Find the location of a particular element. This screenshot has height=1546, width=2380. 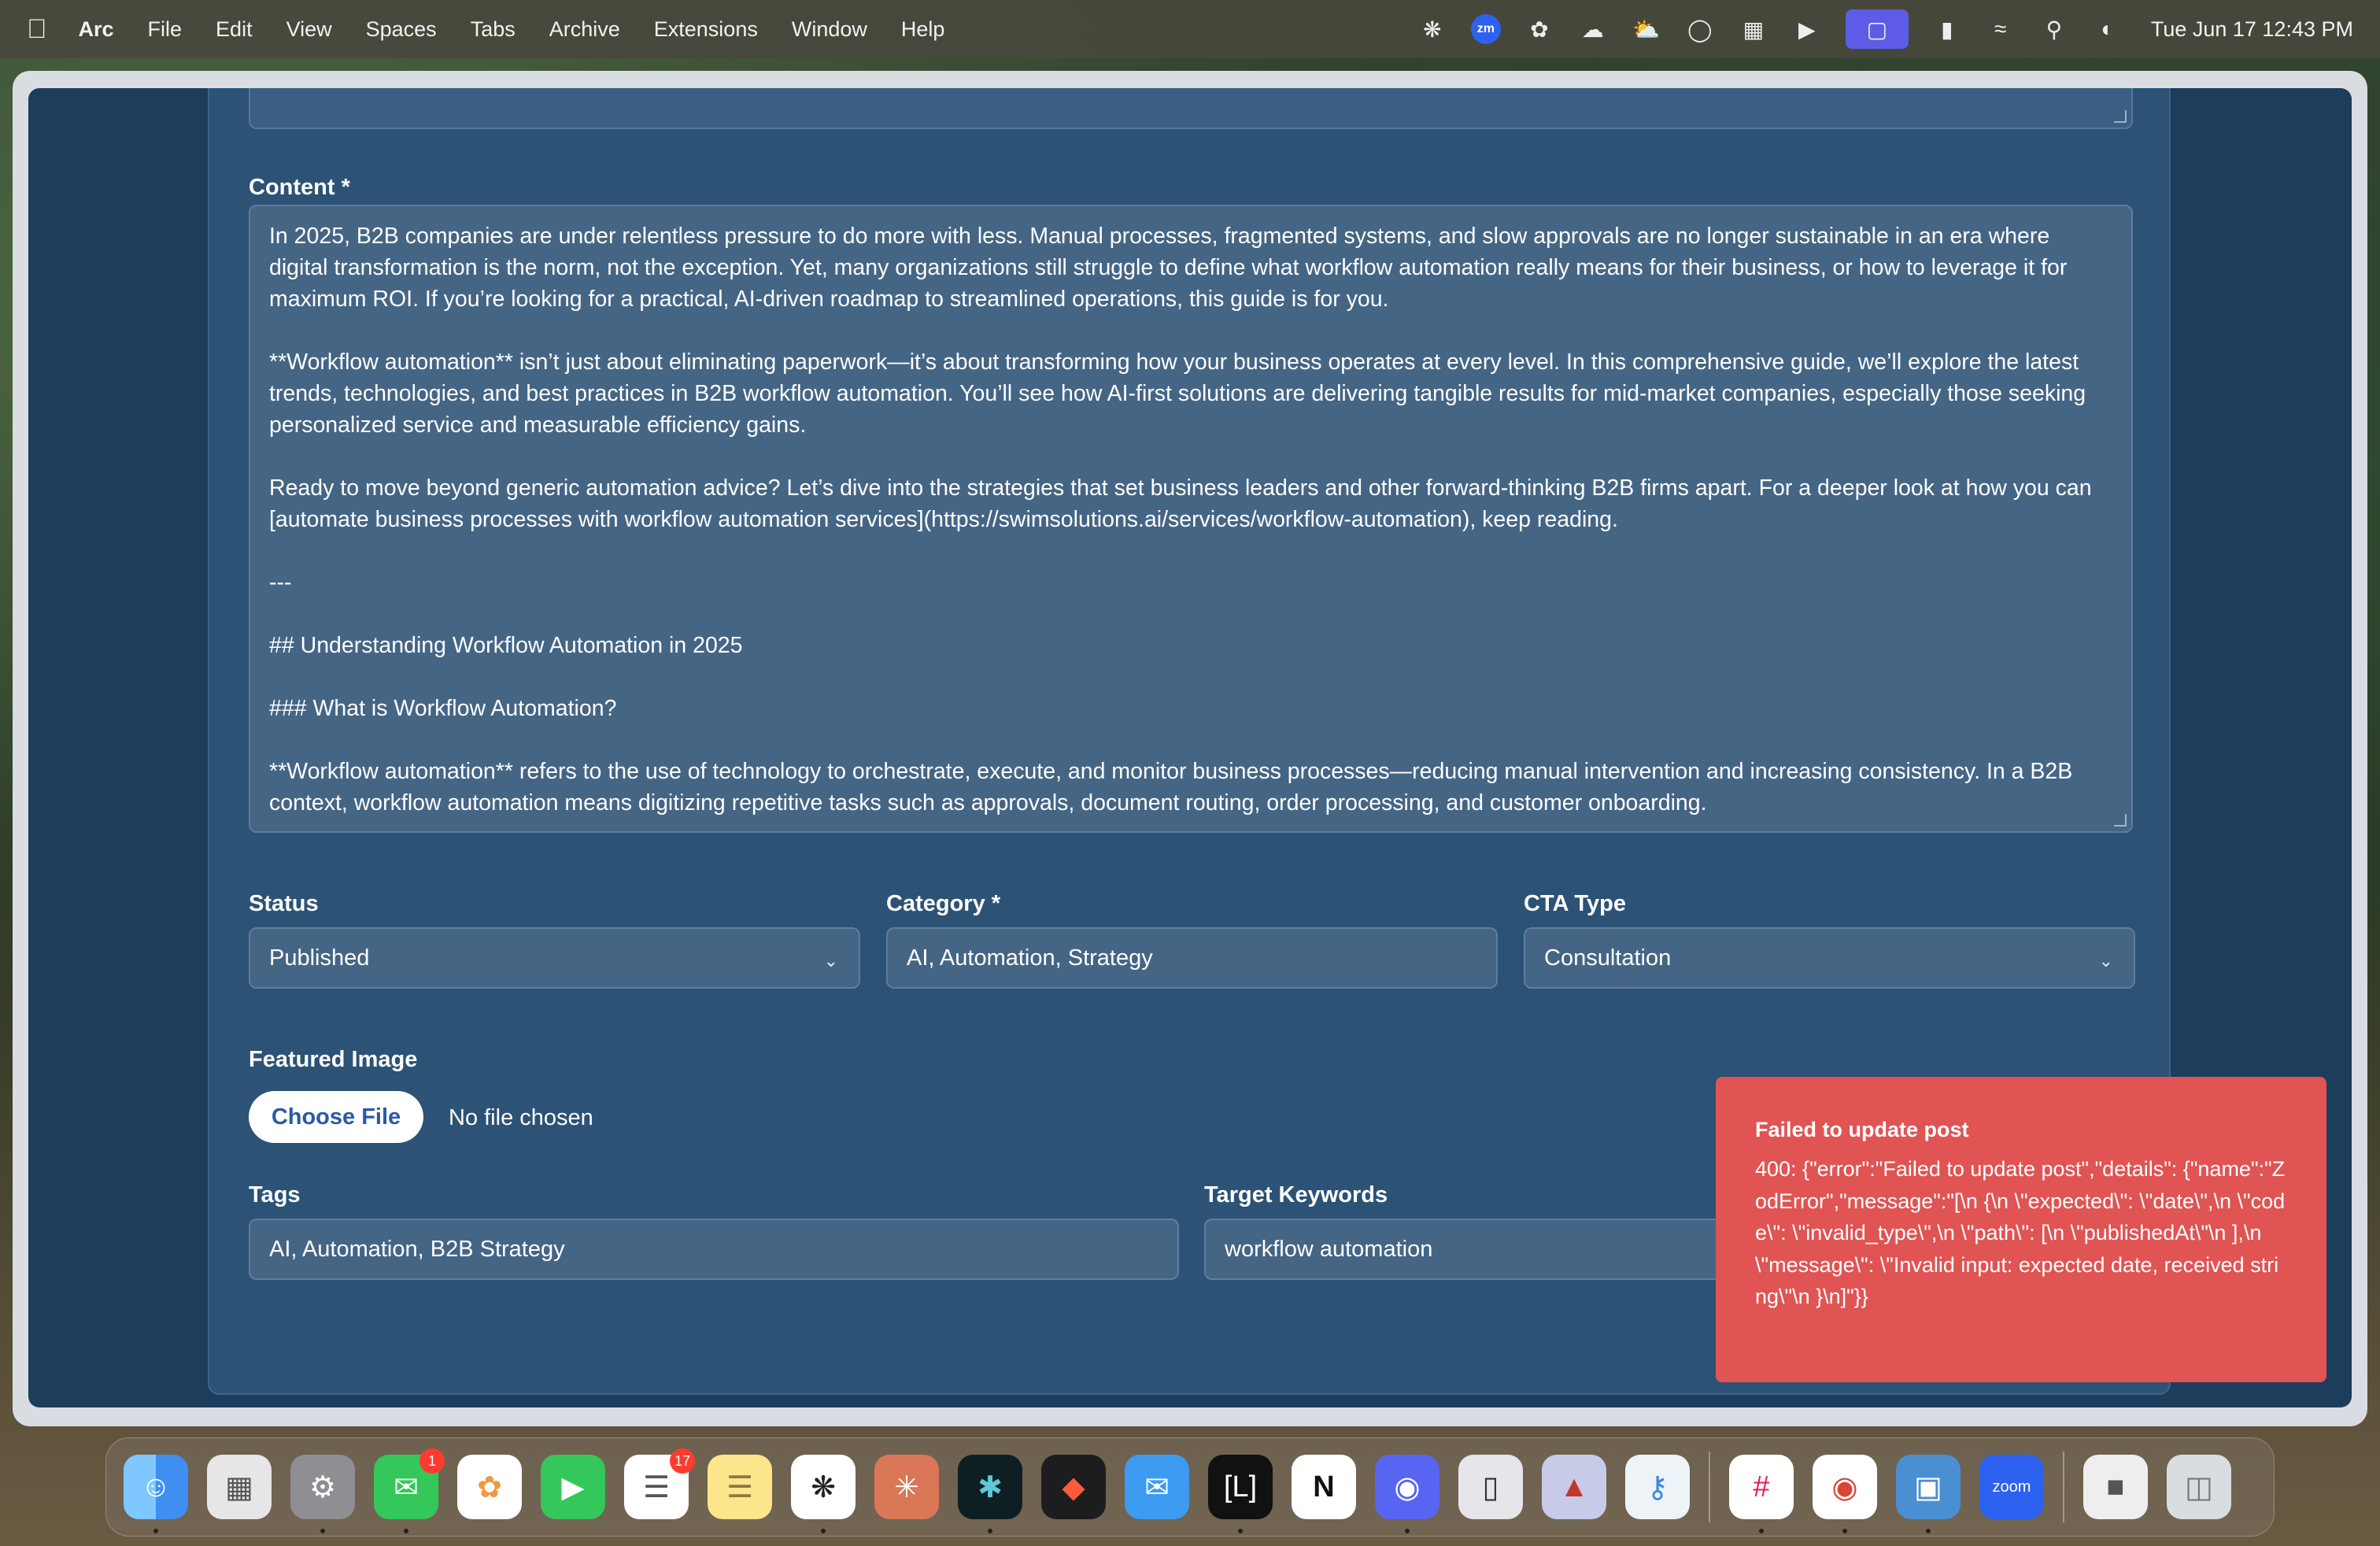

content-paragraph: --- is located at coordinates (280, 582).